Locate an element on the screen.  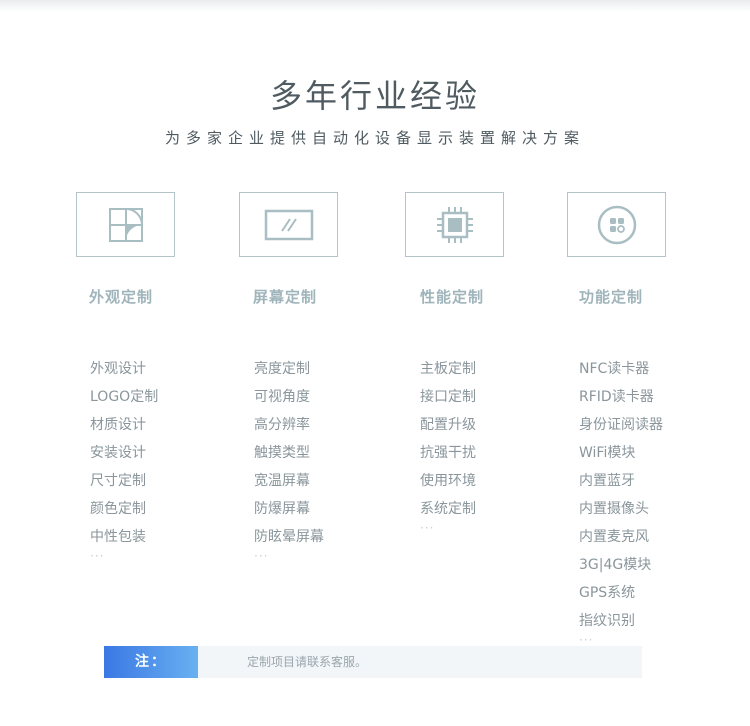
list-item: LOGO定制 is located at coordinates (124, 397).